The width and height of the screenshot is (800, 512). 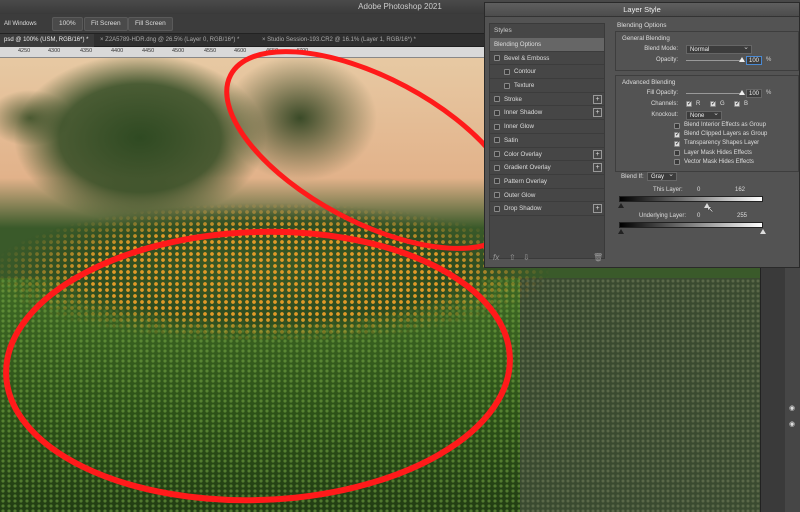 I want to click on move-up-icon: ⇧, so click(x=512, y=257).